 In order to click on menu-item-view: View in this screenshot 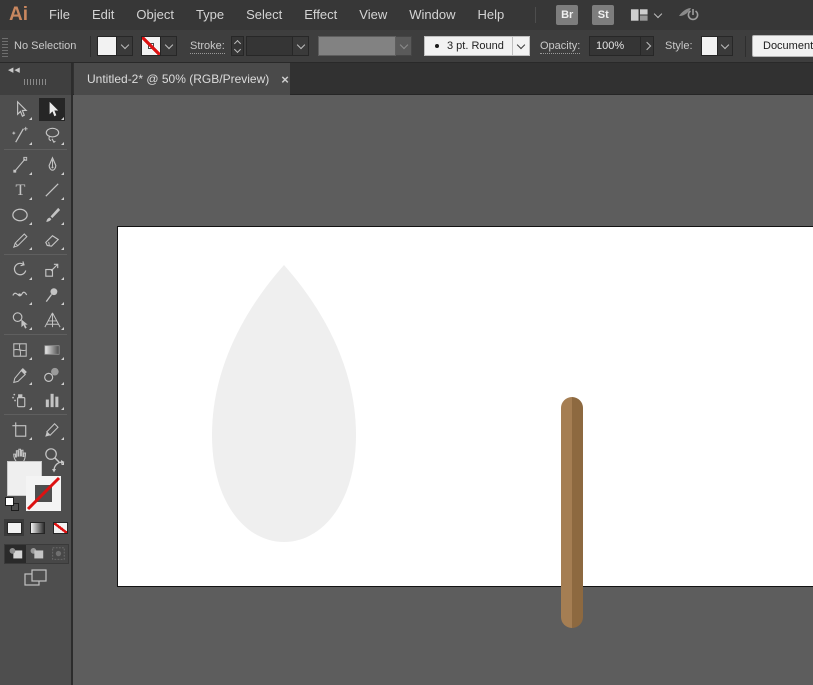, I will do `click(373, 15)`.